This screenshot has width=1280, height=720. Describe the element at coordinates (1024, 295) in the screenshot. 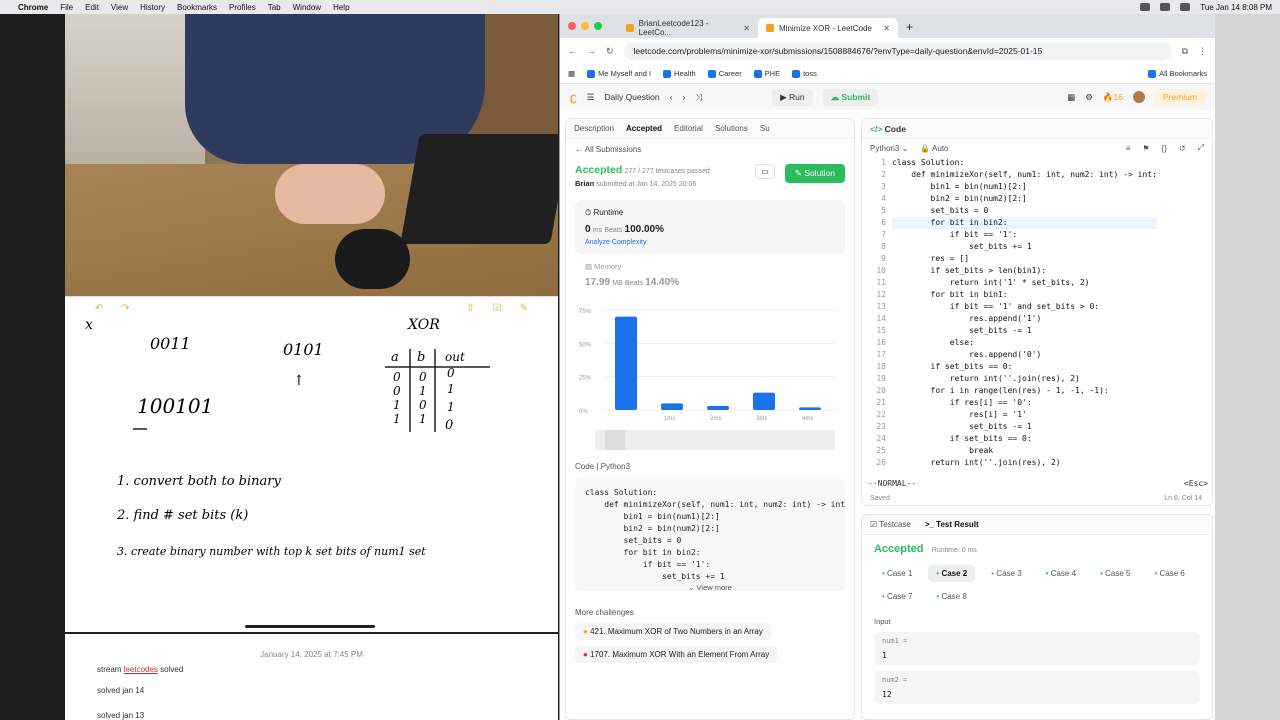

I see `code-line: for bit in bin1:` at that location.